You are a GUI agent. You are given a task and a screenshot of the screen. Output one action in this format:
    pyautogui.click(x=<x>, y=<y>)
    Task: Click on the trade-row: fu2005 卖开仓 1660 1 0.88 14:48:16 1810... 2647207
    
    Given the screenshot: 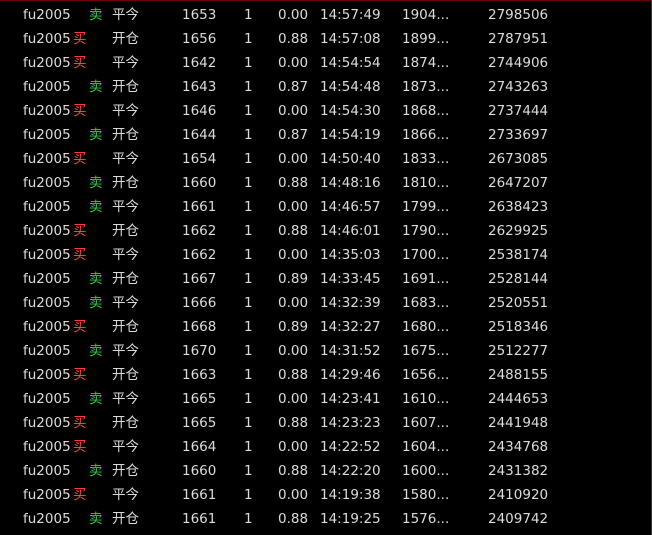 What is the action you would take?
    pyautogui.click(x=326, y=183)
    